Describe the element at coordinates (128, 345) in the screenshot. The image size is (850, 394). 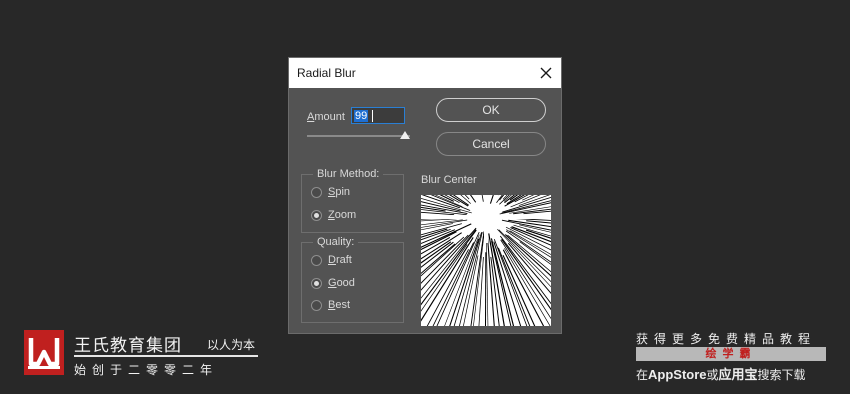
I see `brand-name: 王氏教育集团` at that location.